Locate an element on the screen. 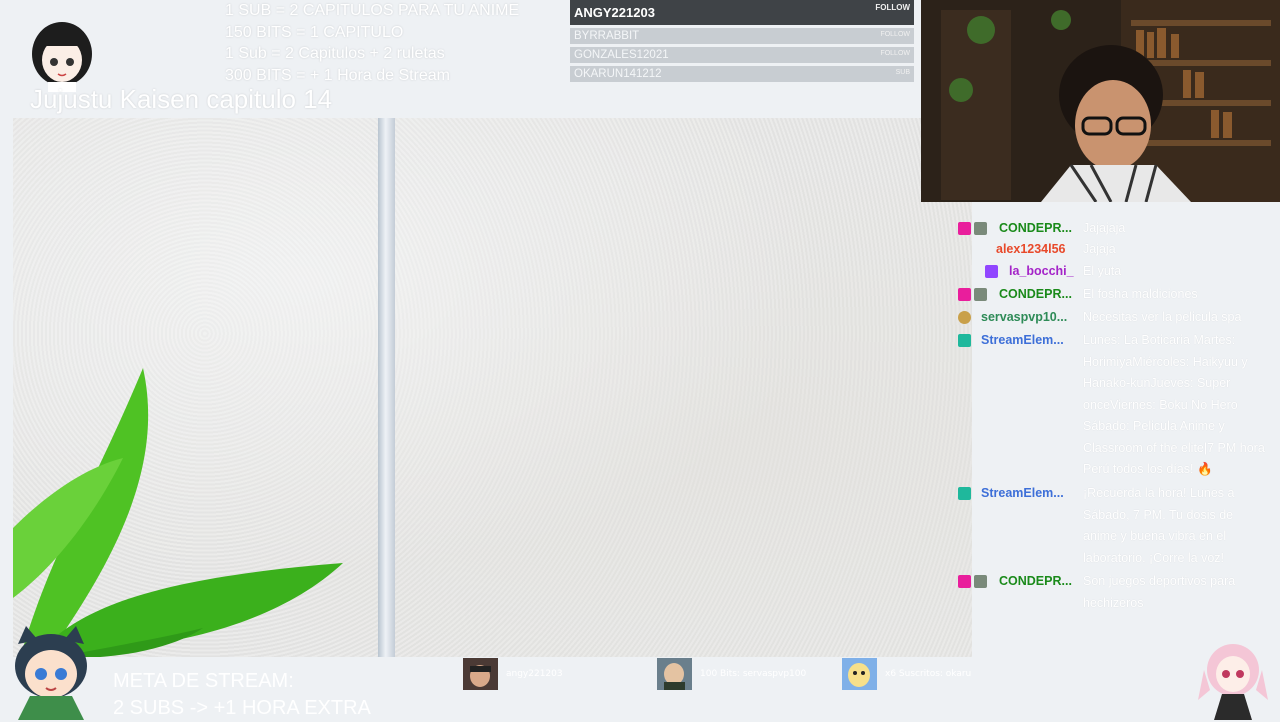  promo-line: 300 BITS = + 1 Hora de Stream is located at coordinates (338, 75).